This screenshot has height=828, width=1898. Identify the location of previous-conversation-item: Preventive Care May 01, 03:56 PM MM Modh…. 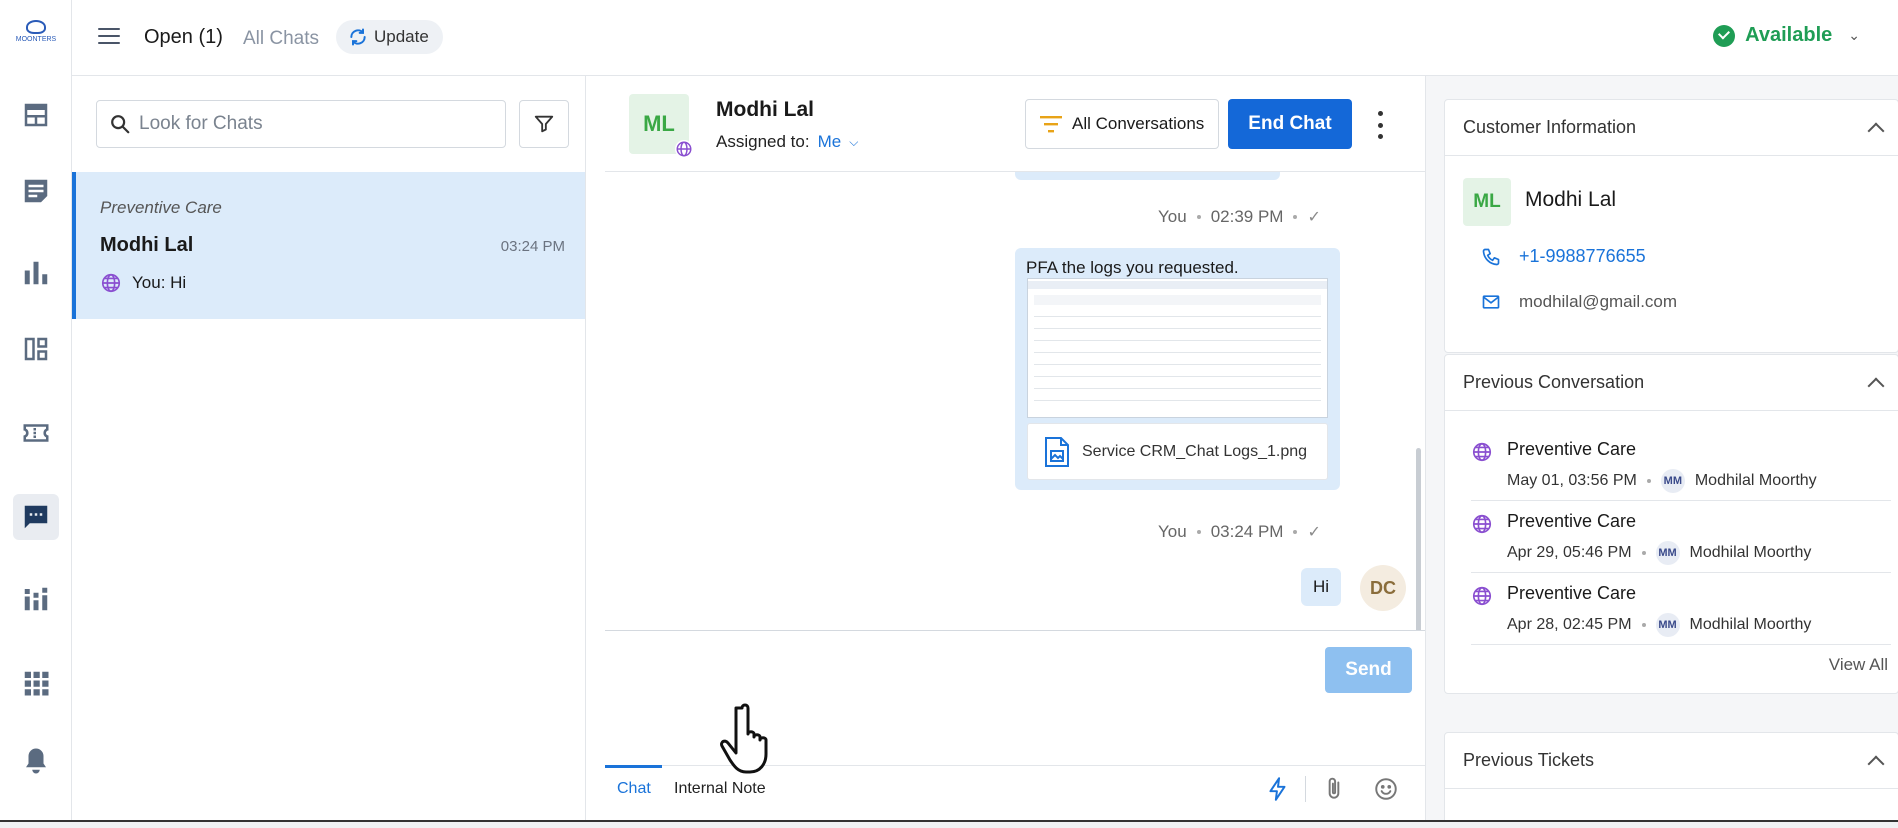
(1681, 465).